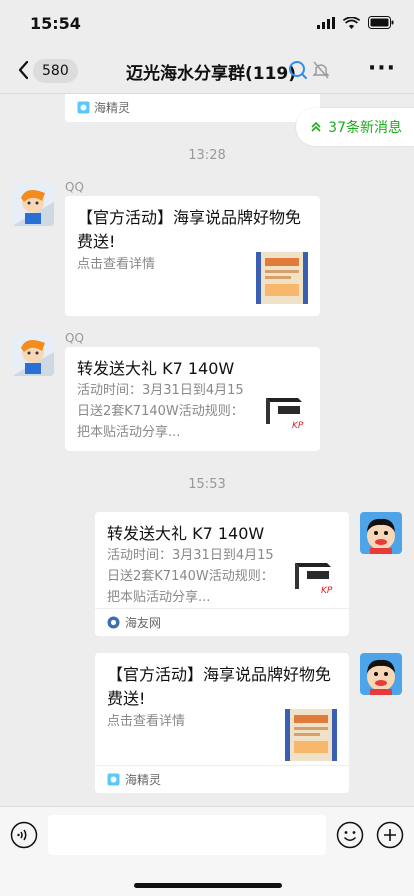 The width and height of the screenshot is (414, 896). I want to click on mute-icon, so click(321, 70).